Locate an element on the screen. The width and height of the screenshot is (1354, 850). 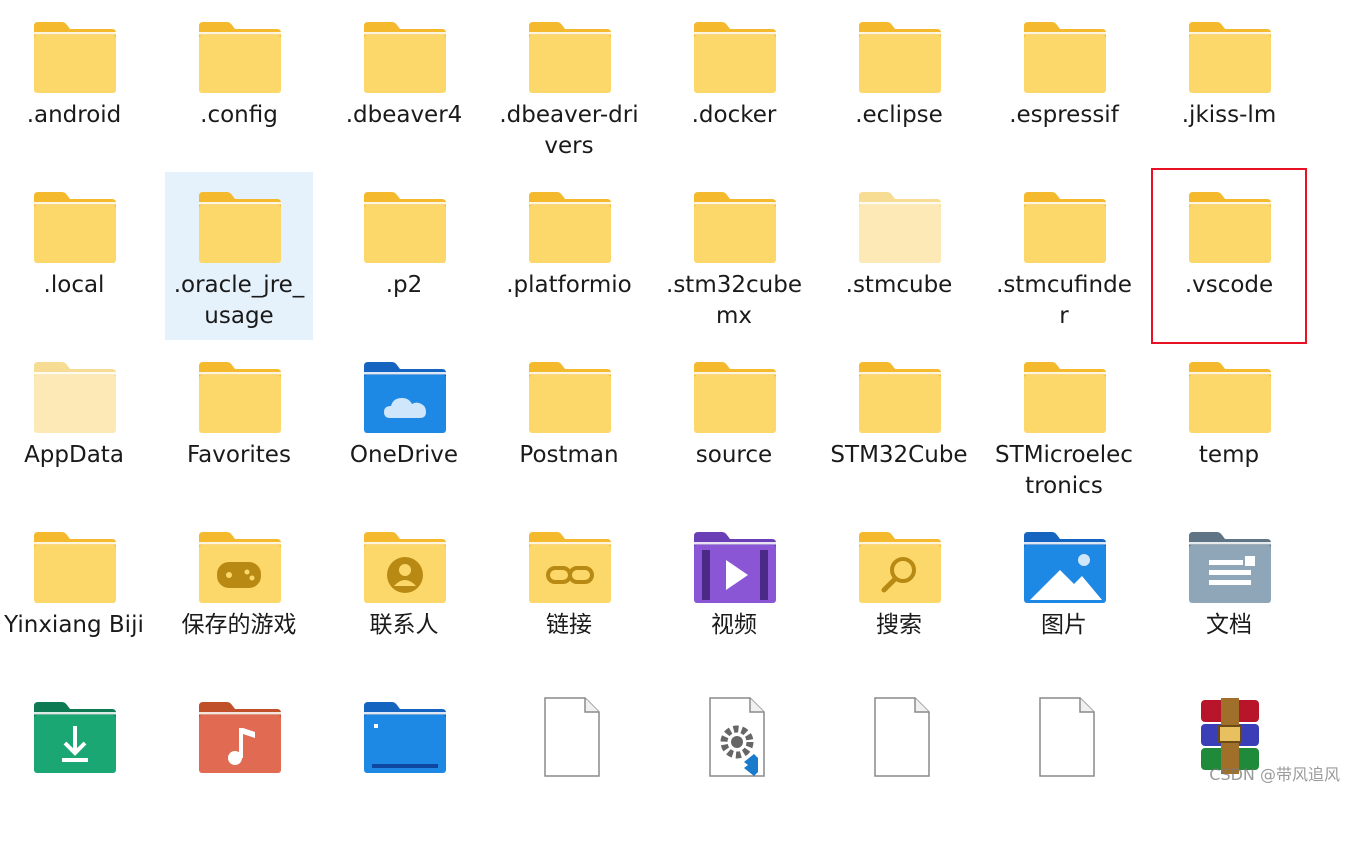
file-item: .dbeaver-drivers is located at coordinates (569, 86).